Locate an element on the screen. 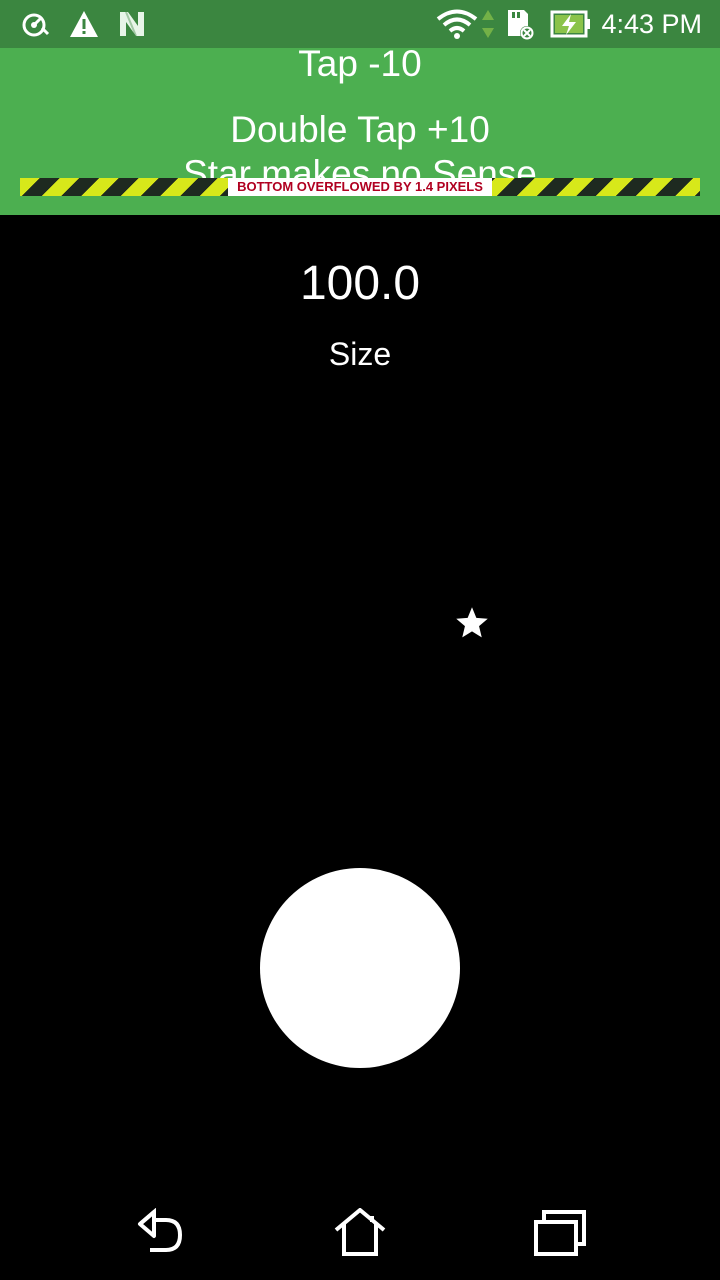  back-icon is located at coordinates (160, 1233).